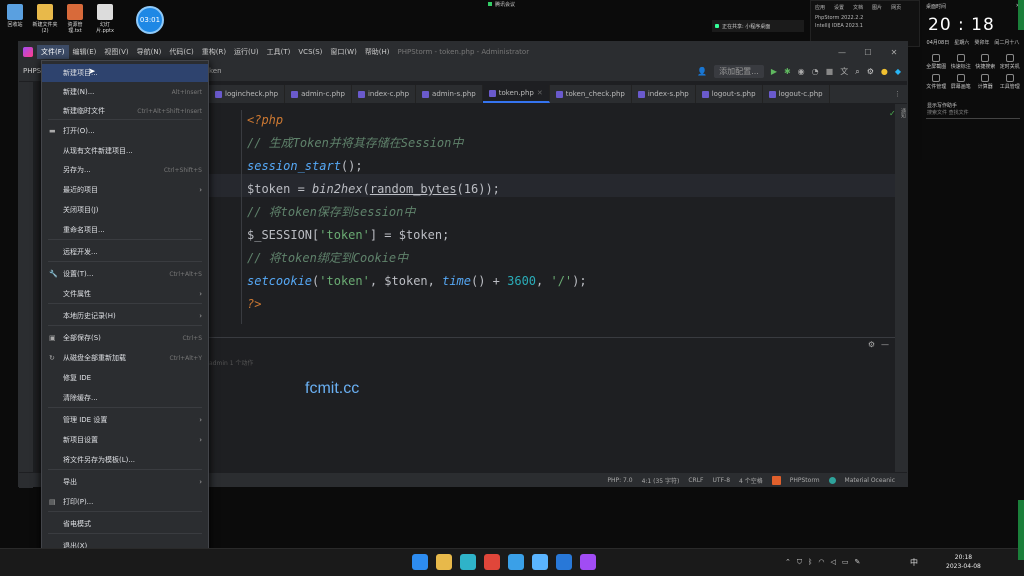  What do you see at coordinates (877, 7) in the screenshot?
I see `launcher-tab: 图片` at bounding box center [877, 7].